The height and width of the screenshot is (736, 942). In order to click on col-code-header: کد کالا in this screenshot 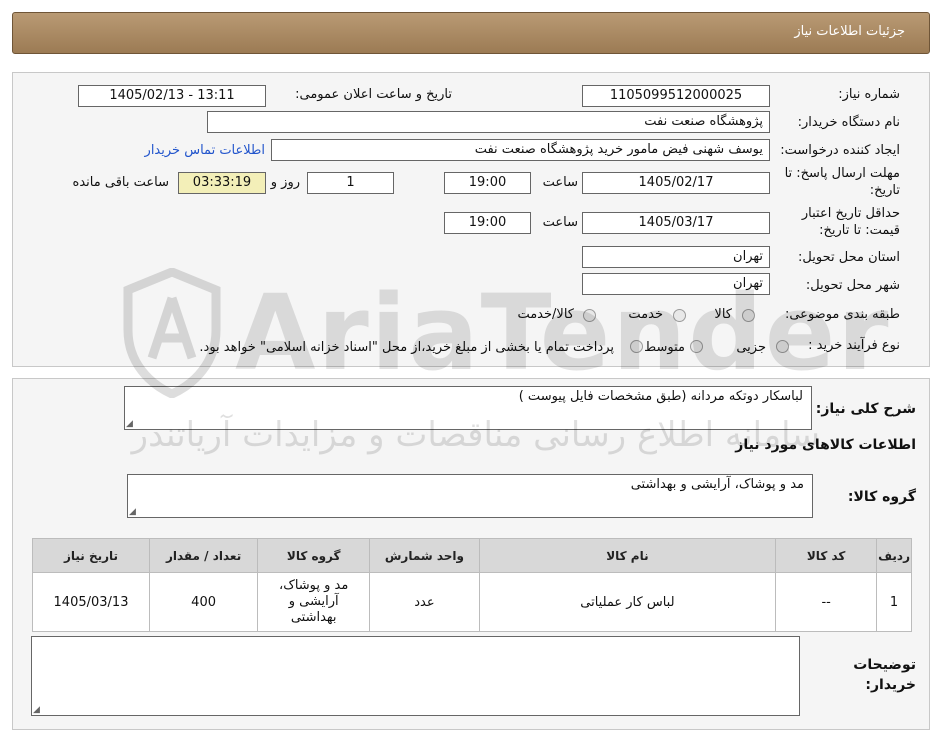, I will do `click(826, 555)`.